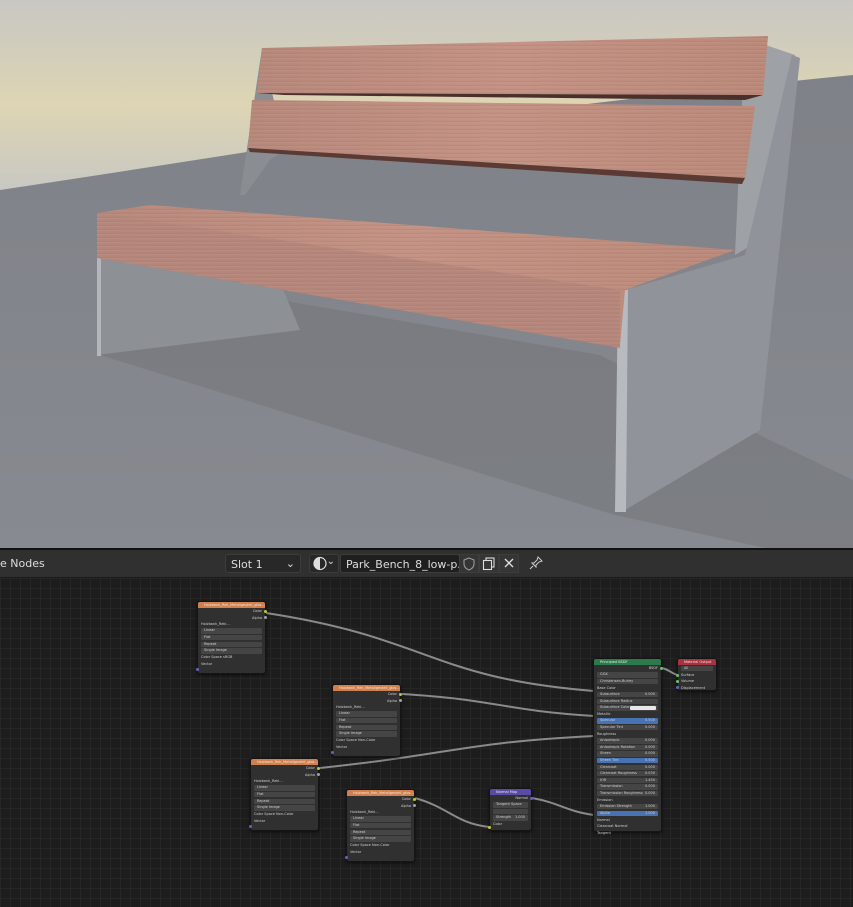 This screenshot has height=907, width=853. What do you see at coordinates (469, 563) in the screenshot?
I see `fake-user-button` at bounding box center [469, 563].